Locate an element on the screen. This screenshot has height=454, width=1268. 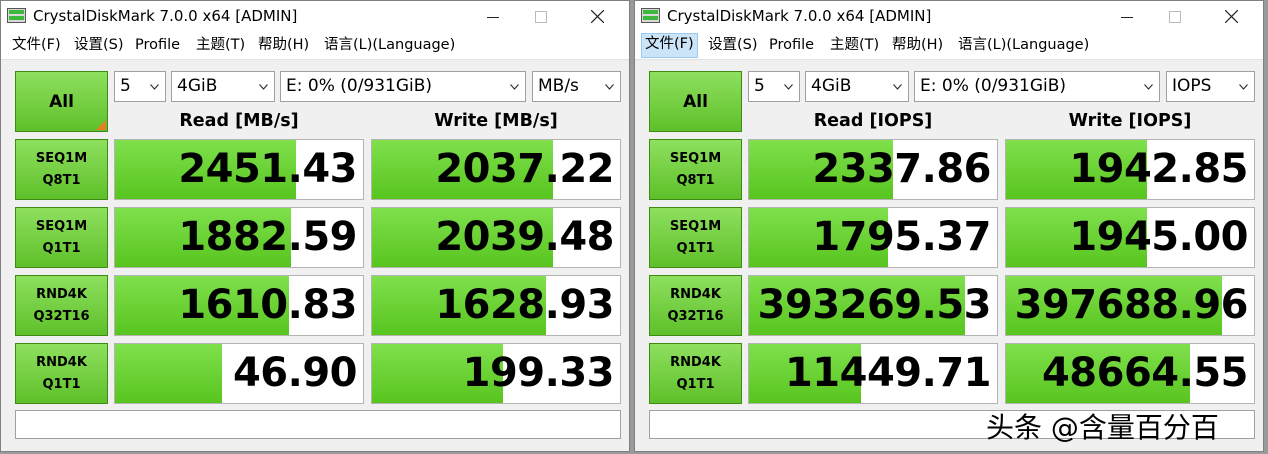
write-result-cell: 1628.93 is located at coordinates (496, 305).